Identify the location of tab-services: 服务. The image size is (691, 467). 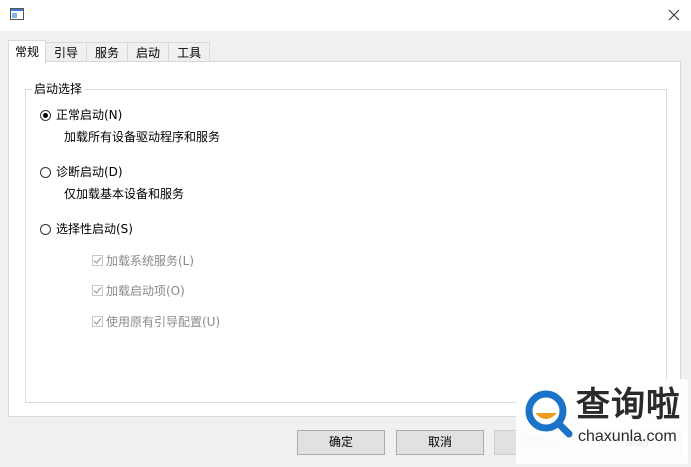
(108, 52).